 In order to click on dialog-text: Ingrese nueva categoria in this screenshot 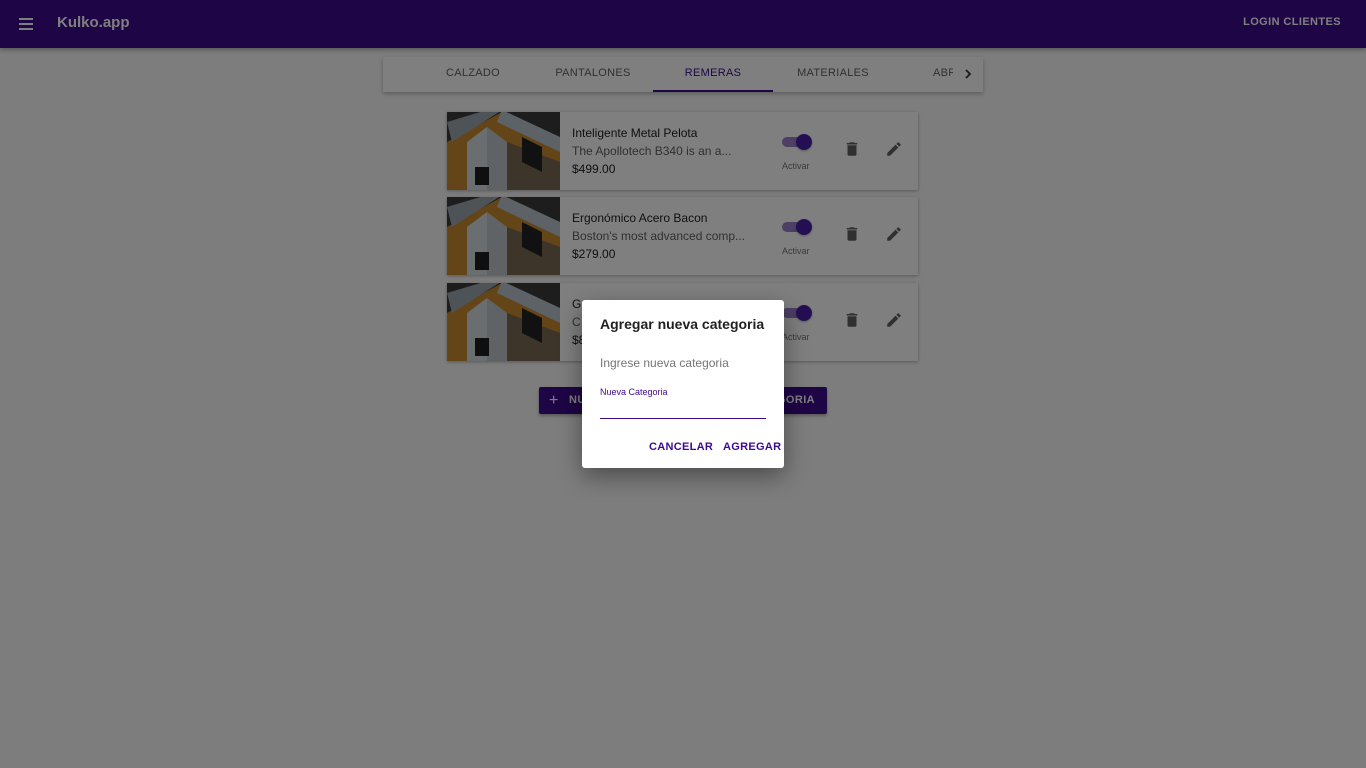, I will do `click(664, 363)`.